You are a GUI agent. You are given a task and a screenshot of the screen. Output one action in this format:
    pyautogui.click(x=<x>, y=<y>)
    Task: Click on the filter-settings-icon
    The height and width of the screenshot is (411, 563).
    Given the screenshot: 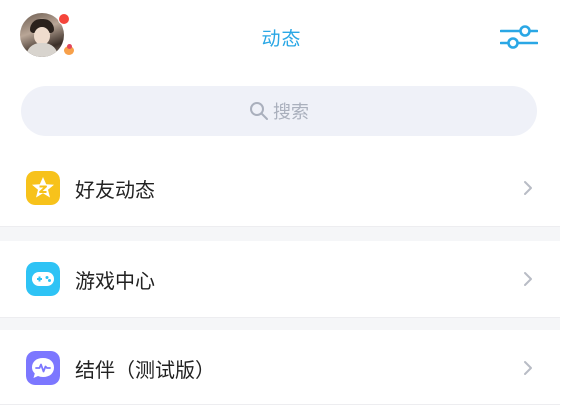 What is the action you would take?
    pyautogui.click(x=519, y=37)
    